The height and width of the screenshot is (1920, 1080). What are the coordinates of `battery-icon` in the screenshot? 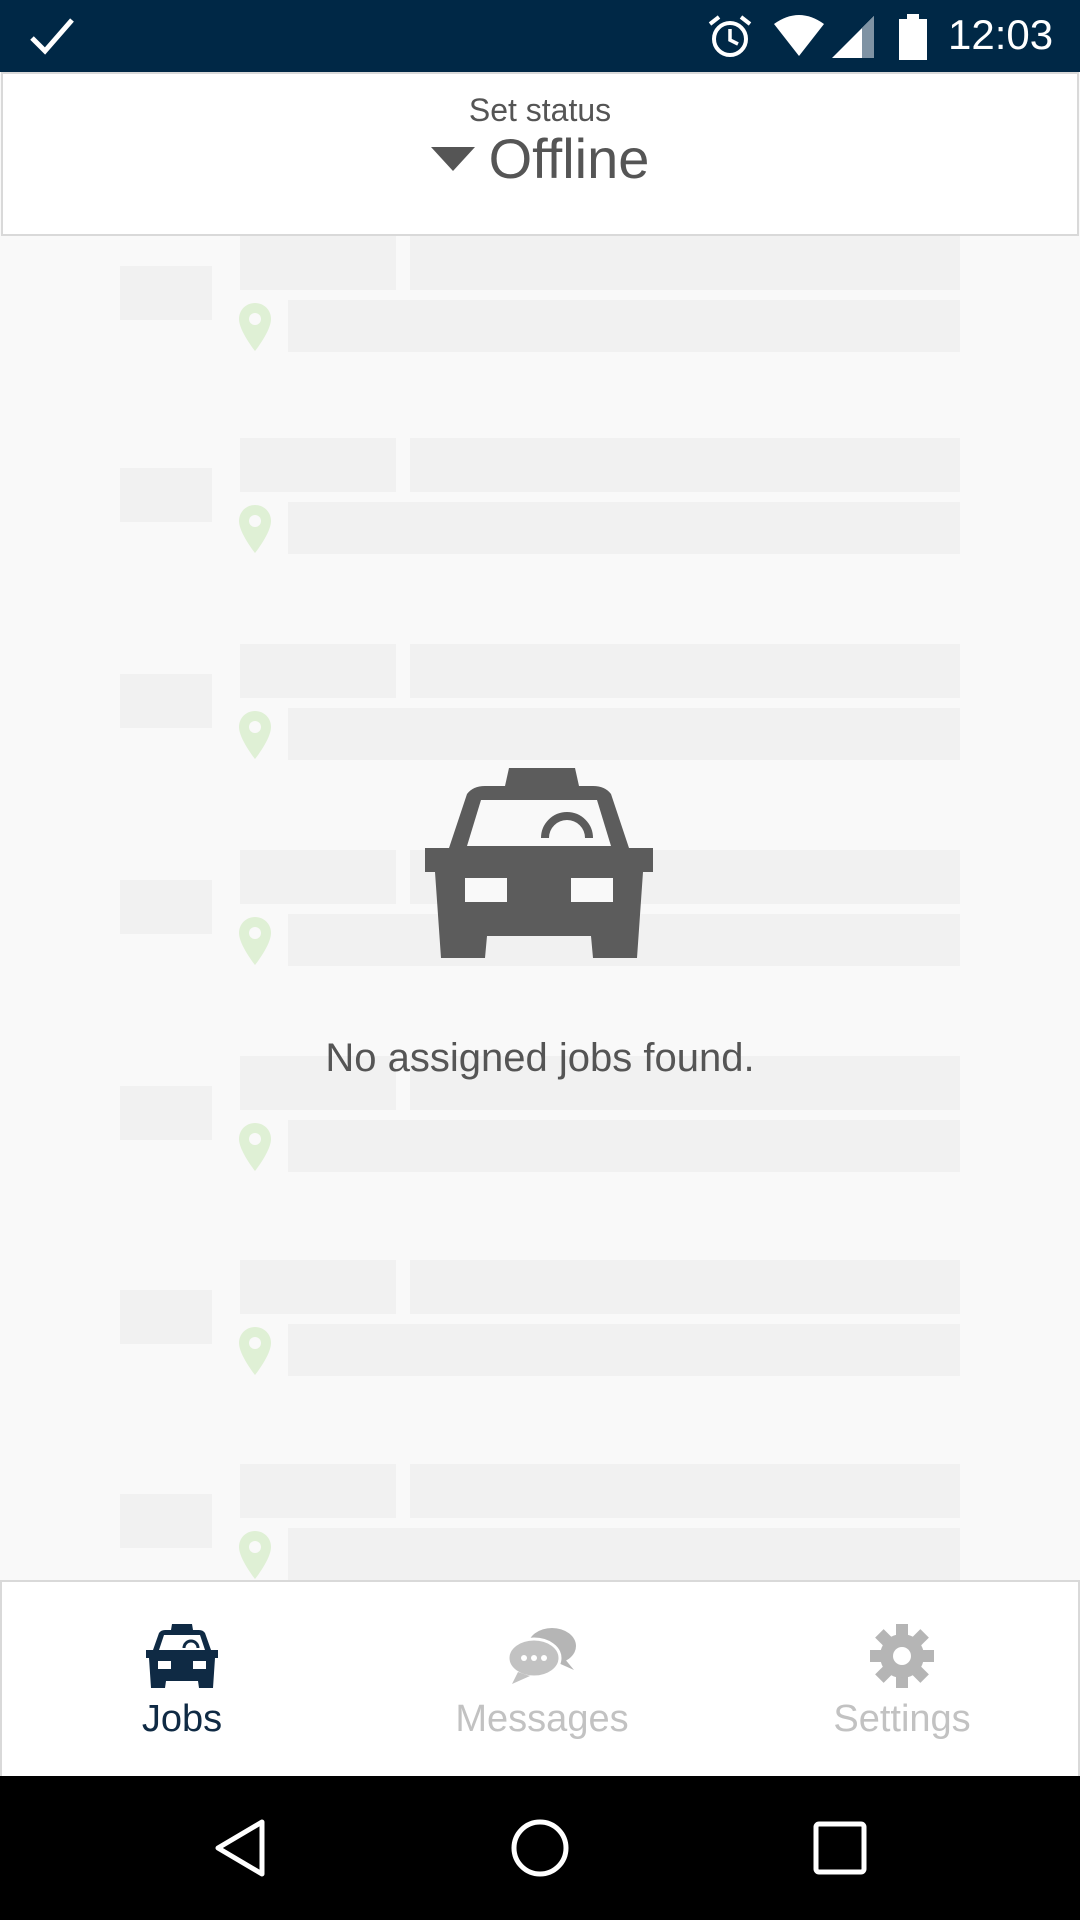 It's located at (913, 37).